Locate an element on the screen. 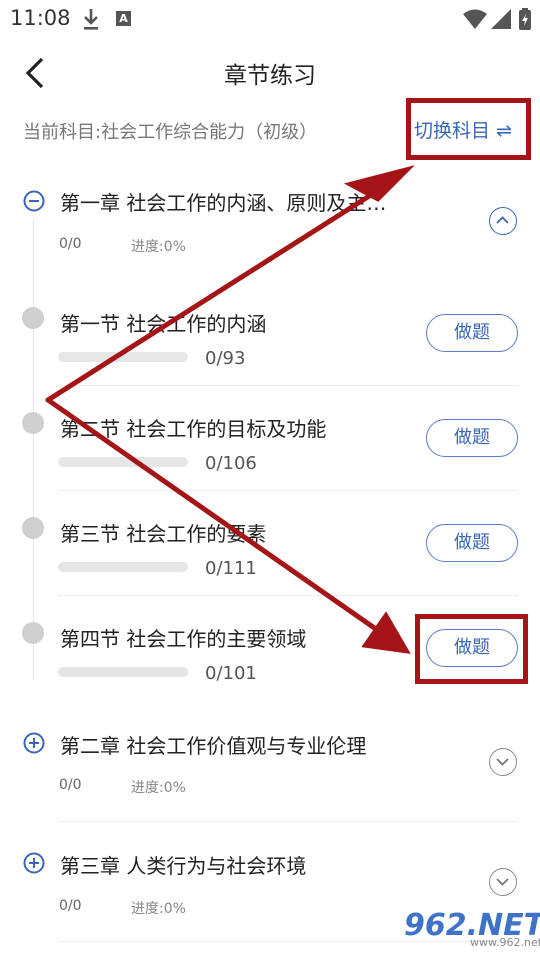  section-count: 0/93 is located at coordinates (225, 358).